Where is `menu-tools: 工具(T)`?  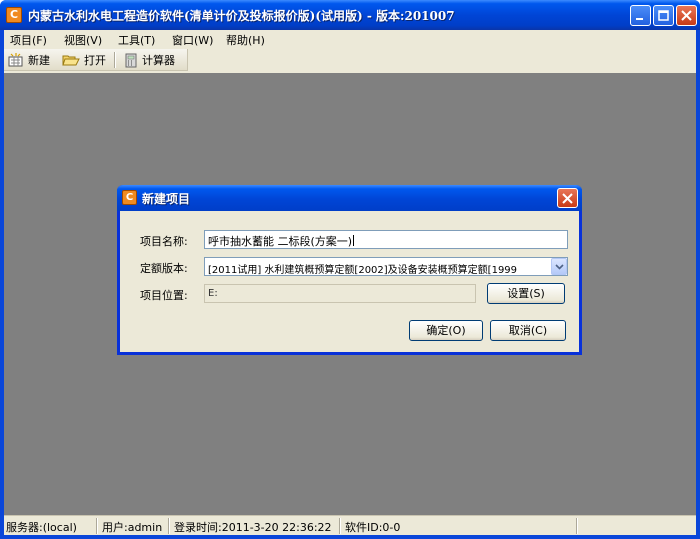
menu-tools: 工具(T) is located at coordinates (136, 40).